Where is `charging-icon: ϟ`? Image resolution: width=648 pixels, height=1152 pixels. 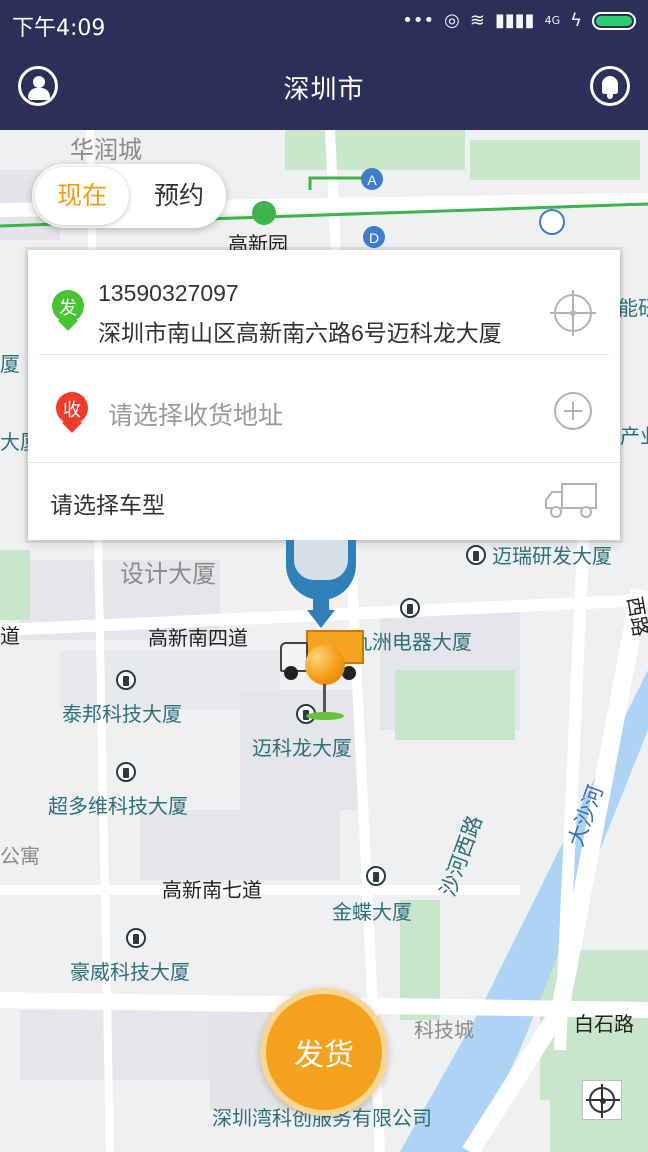 charging-icon: ϟ is located at coordinates (576, 20).